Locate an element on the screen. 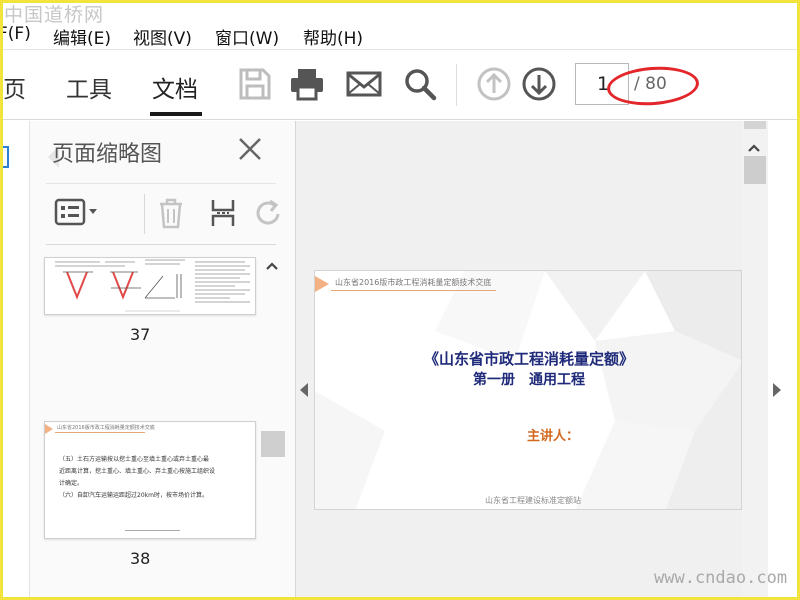  thumbnail-37-preview is located at coordinates (152, 285).